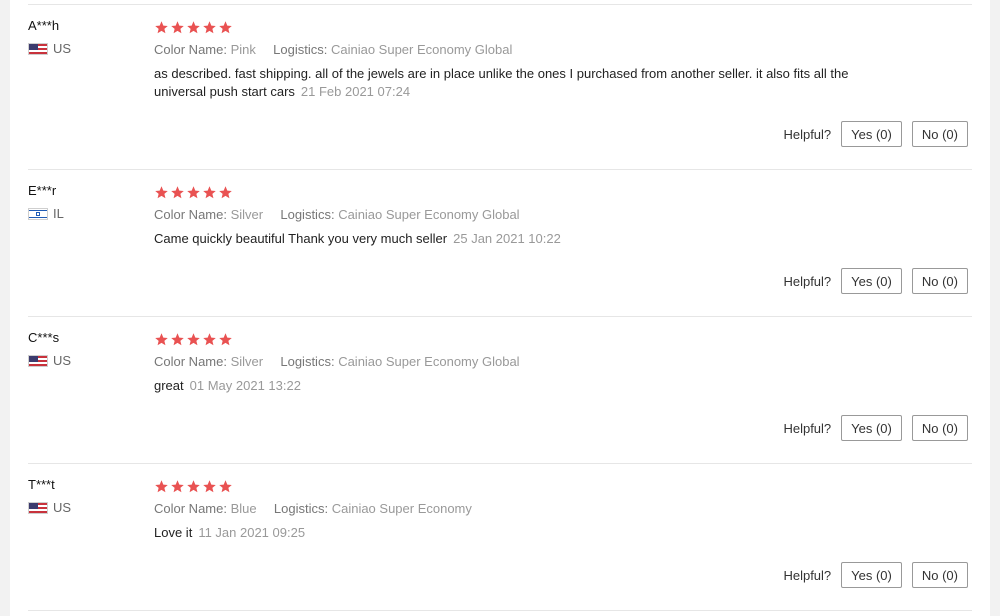  Describe the element at coordinates (42, 190) in the screenshot. I see `reviewer-name: E***r` at that location.